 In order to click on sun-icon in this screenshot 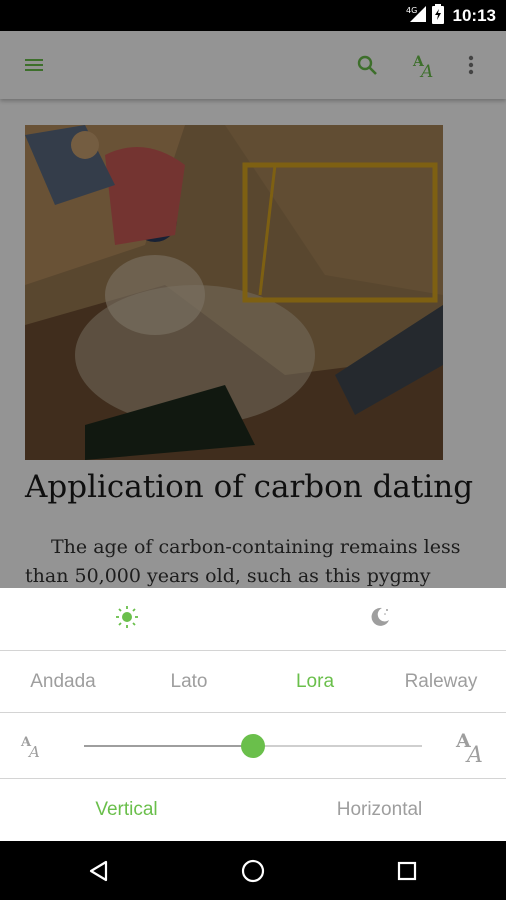, I will do `click(127, 619)`.